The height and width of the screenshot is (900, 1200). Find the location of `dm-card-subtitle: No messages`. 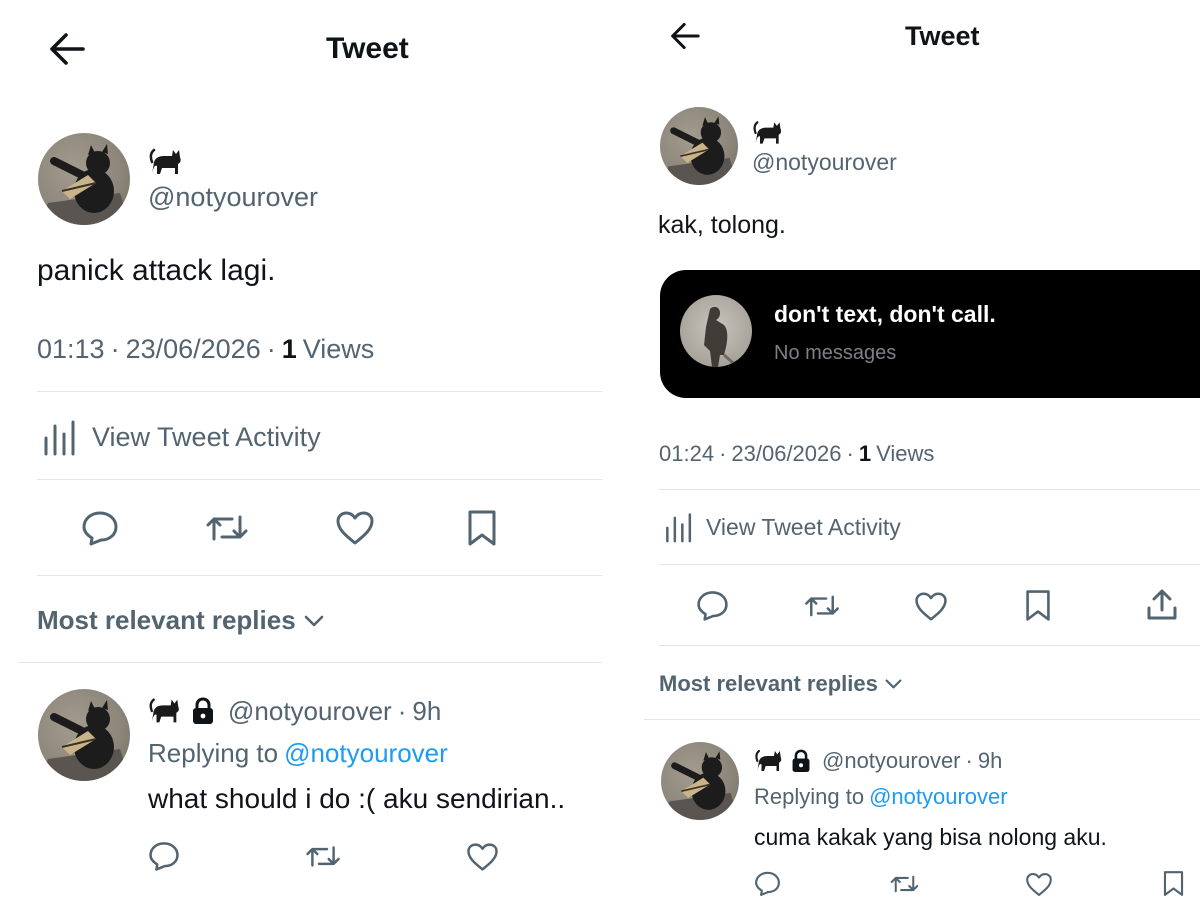

dm-card-subtitle: No messages is located at coordinates (835, 353).